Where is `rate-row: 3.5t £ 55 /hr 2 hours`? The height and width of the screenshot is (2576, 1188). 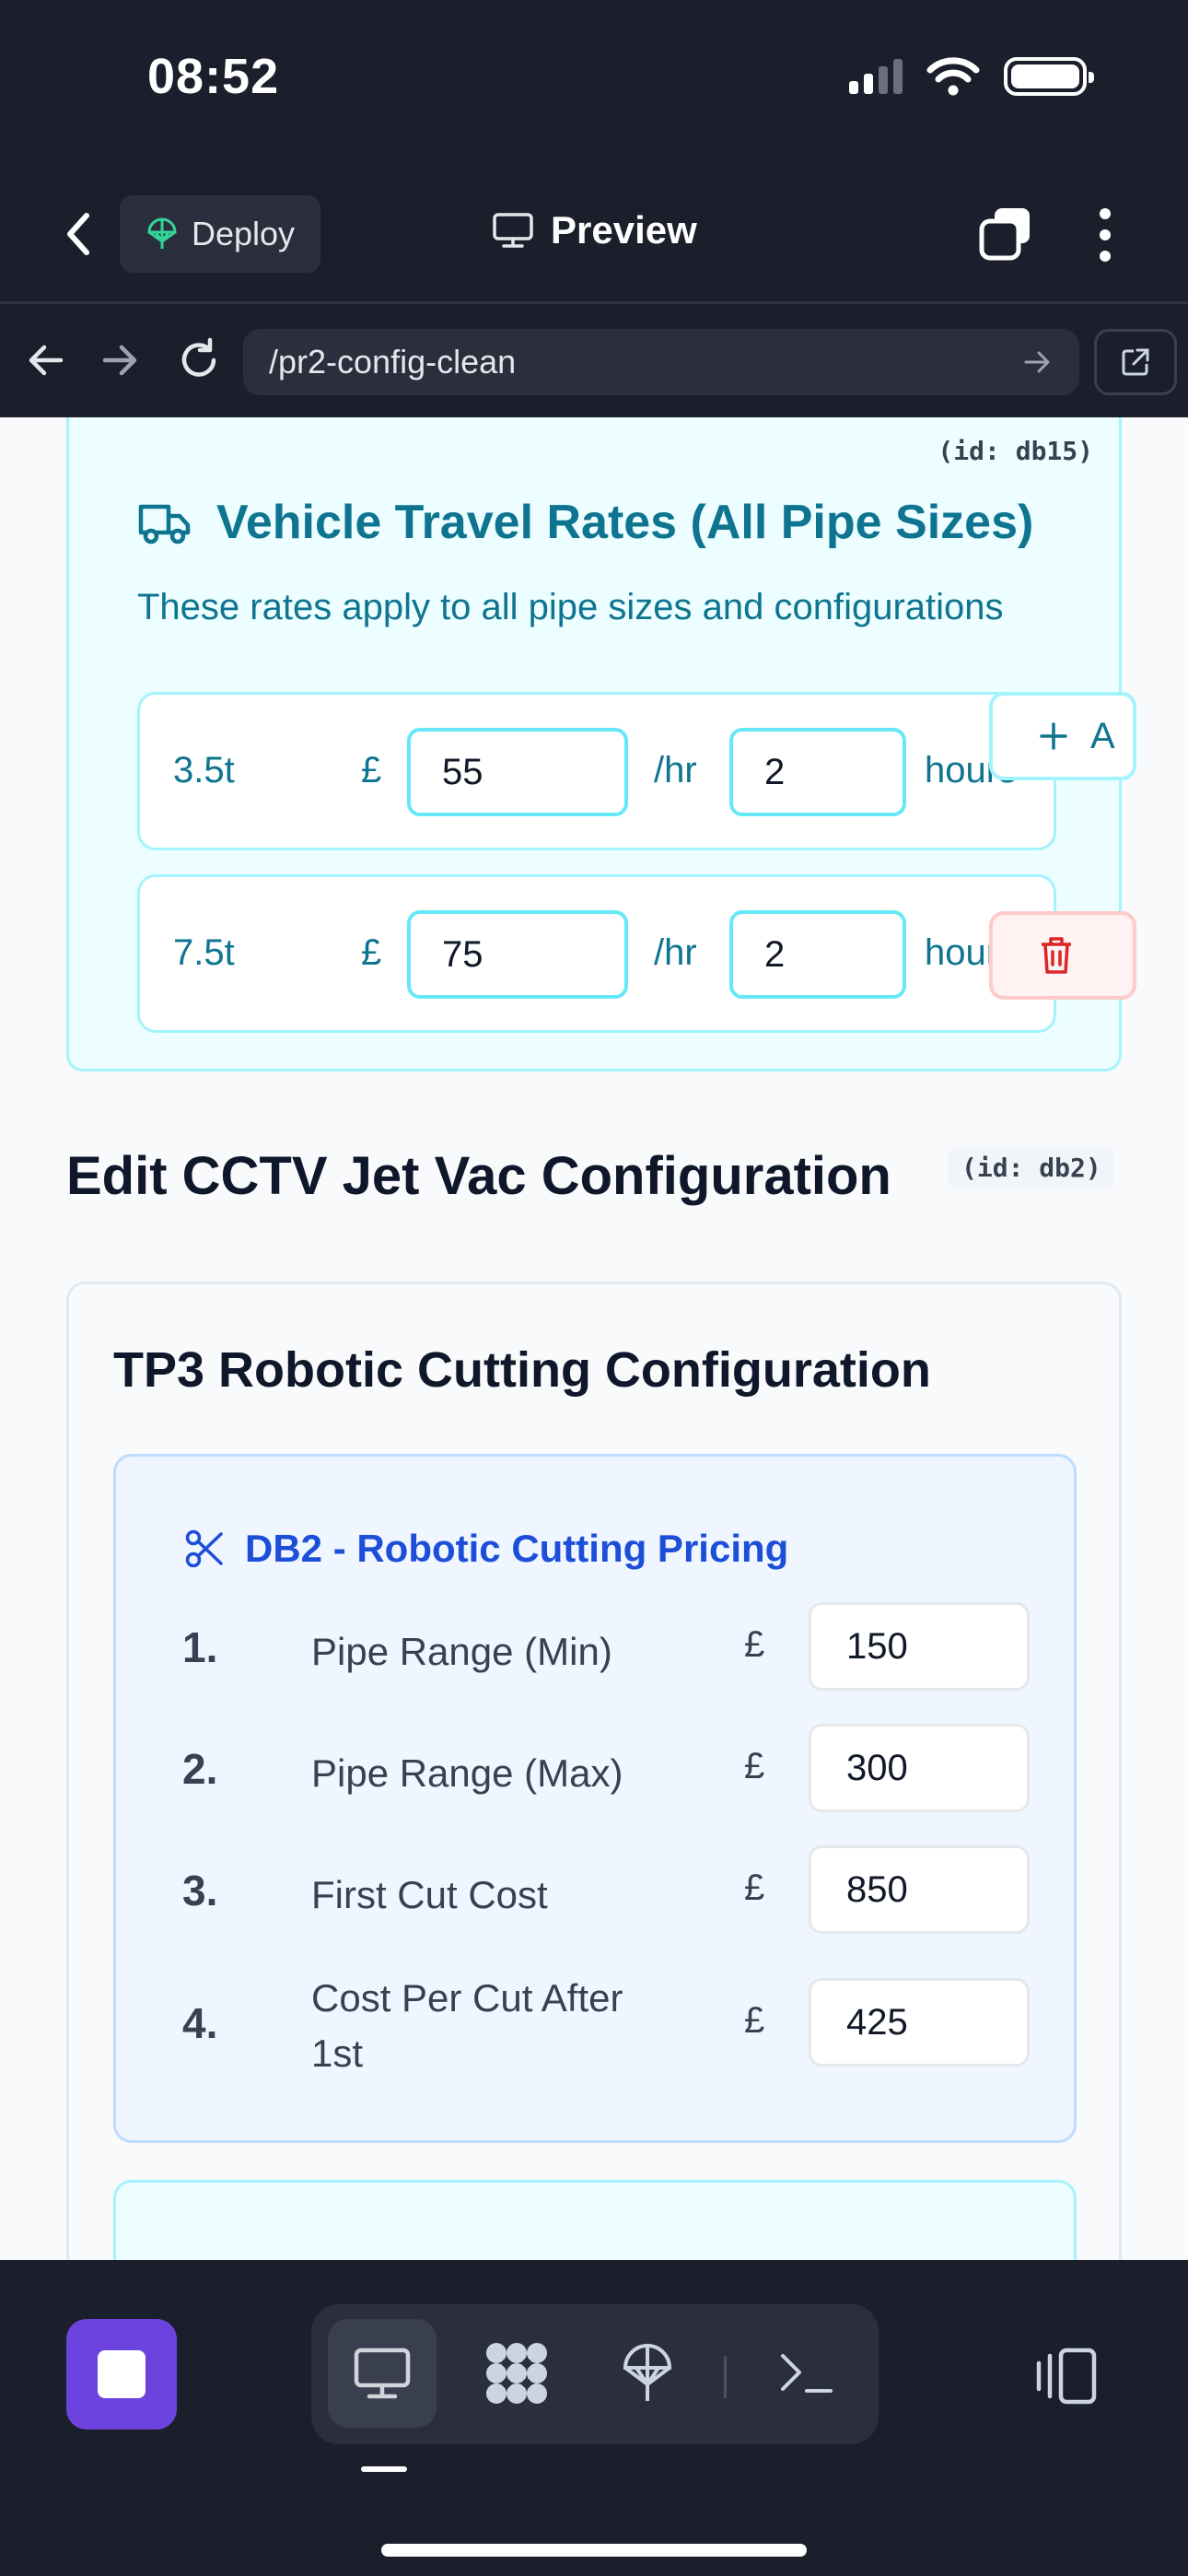
rate-row: 3.5t £ 55 /hr 2 hours is located at coordinates (596, 771).